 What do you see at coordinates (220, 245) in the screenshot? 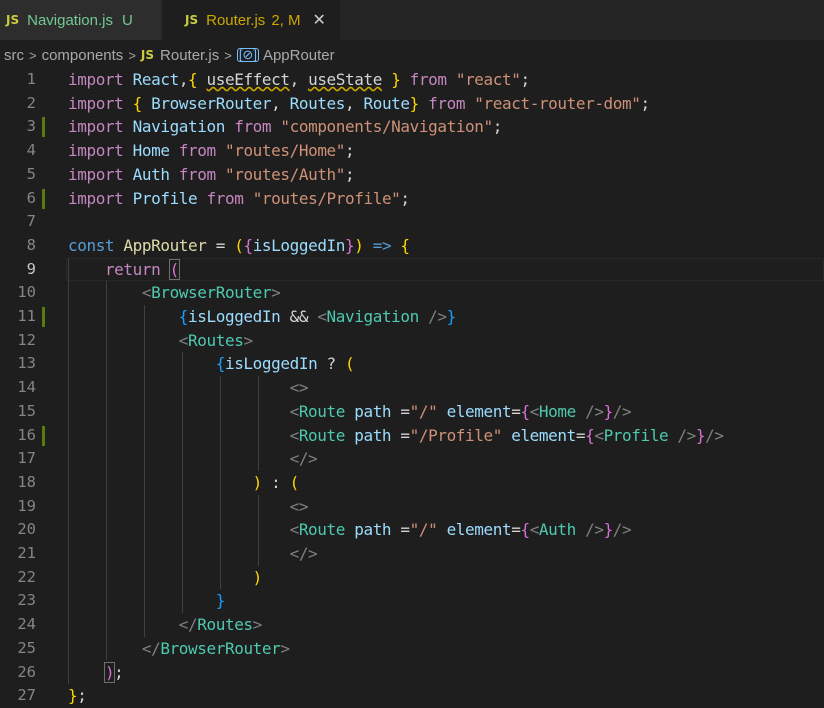
I see `code-token: =` at bounding box center [220, 245].